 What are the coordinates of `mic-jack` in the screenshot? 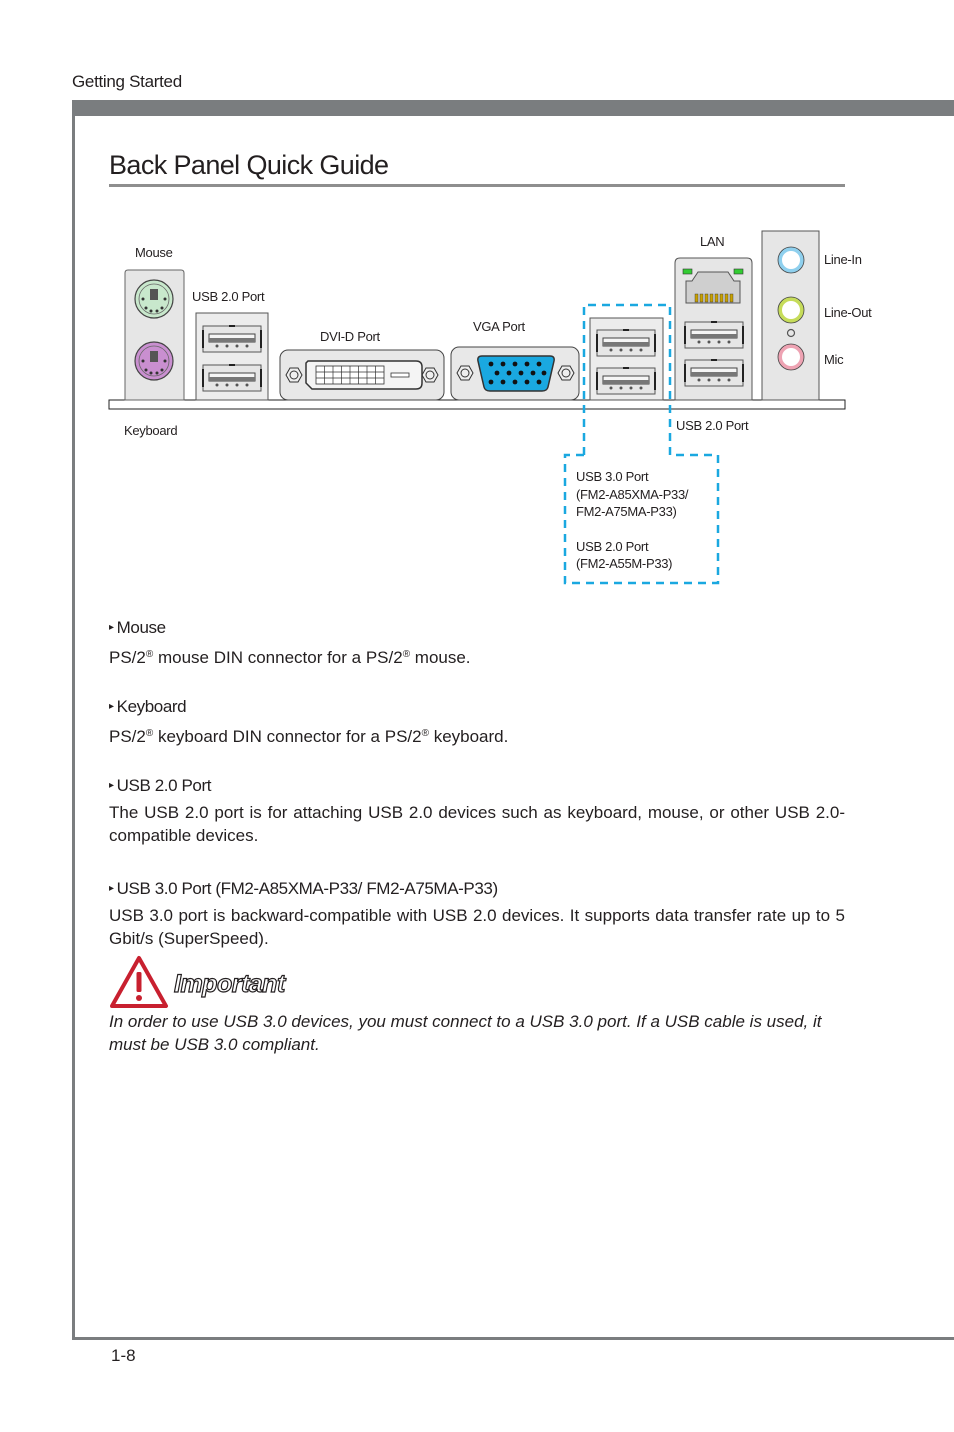 It's located at (791, 357).